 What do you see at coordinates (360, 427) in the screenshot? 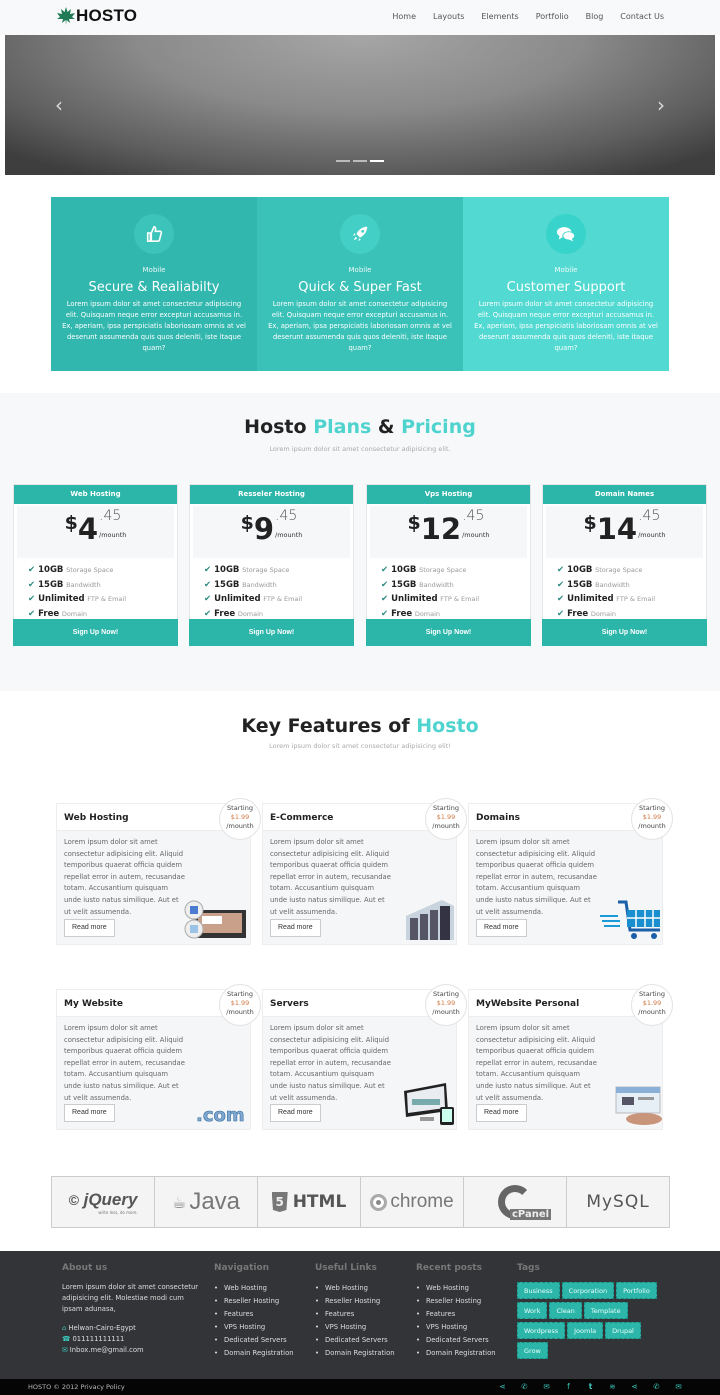
I see `pricing-title: Hosto Plans & Pricing` at bounding box center [360, 427].